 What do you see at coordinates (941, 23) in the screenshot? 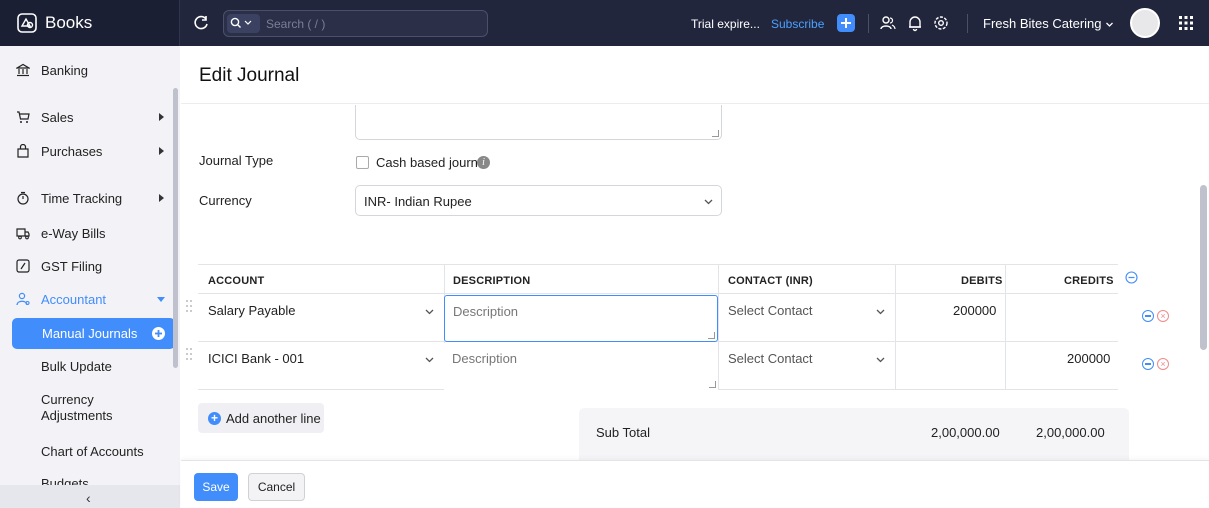
I see `settings-icon` at bounding box center [941, 23].